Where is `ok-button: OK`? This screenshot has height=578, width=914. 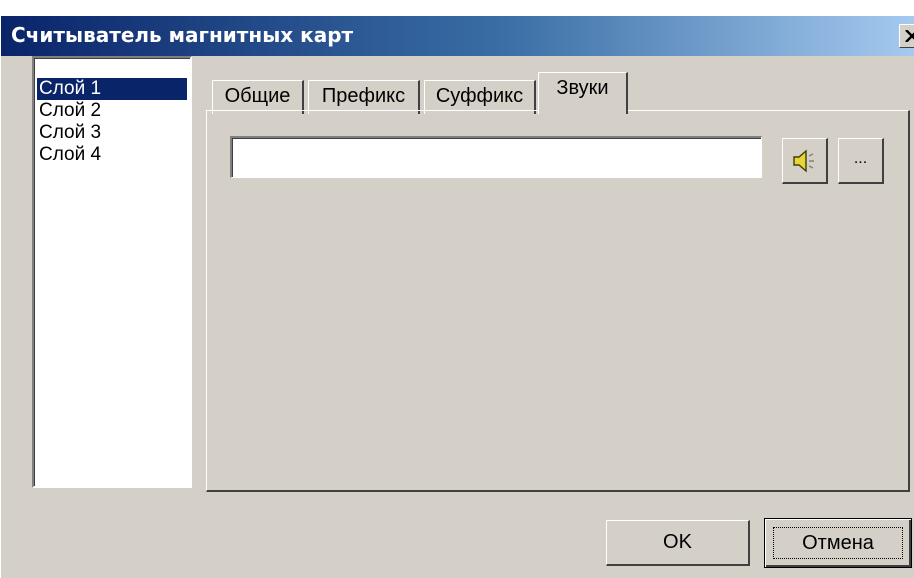
ok-button: OK is located at coordinates (678, 543).